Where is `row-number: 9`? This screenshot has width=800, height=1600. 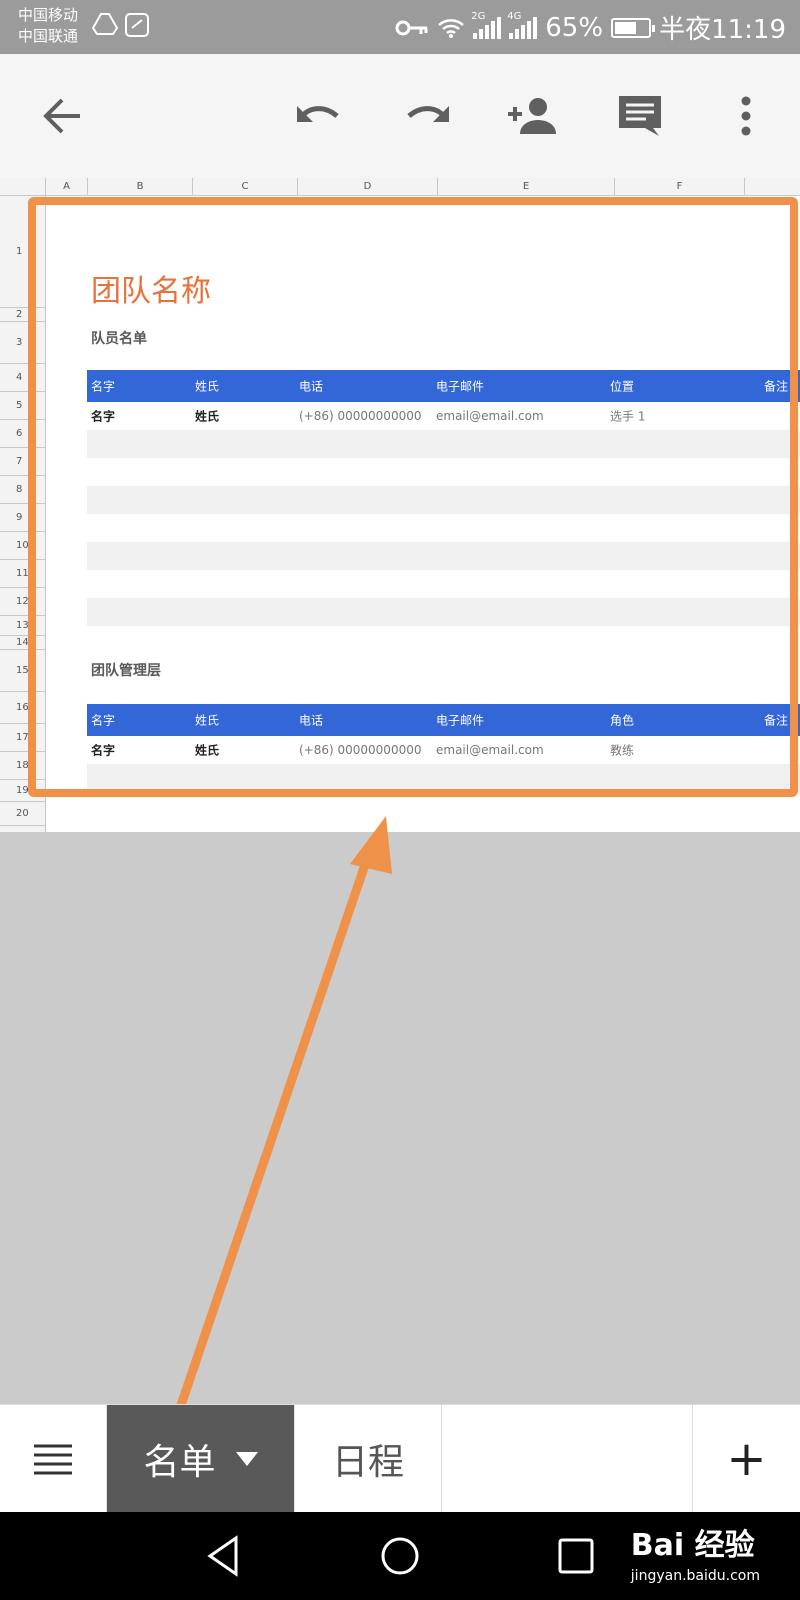
row-number: 9 is located at coordinates (23, 518).